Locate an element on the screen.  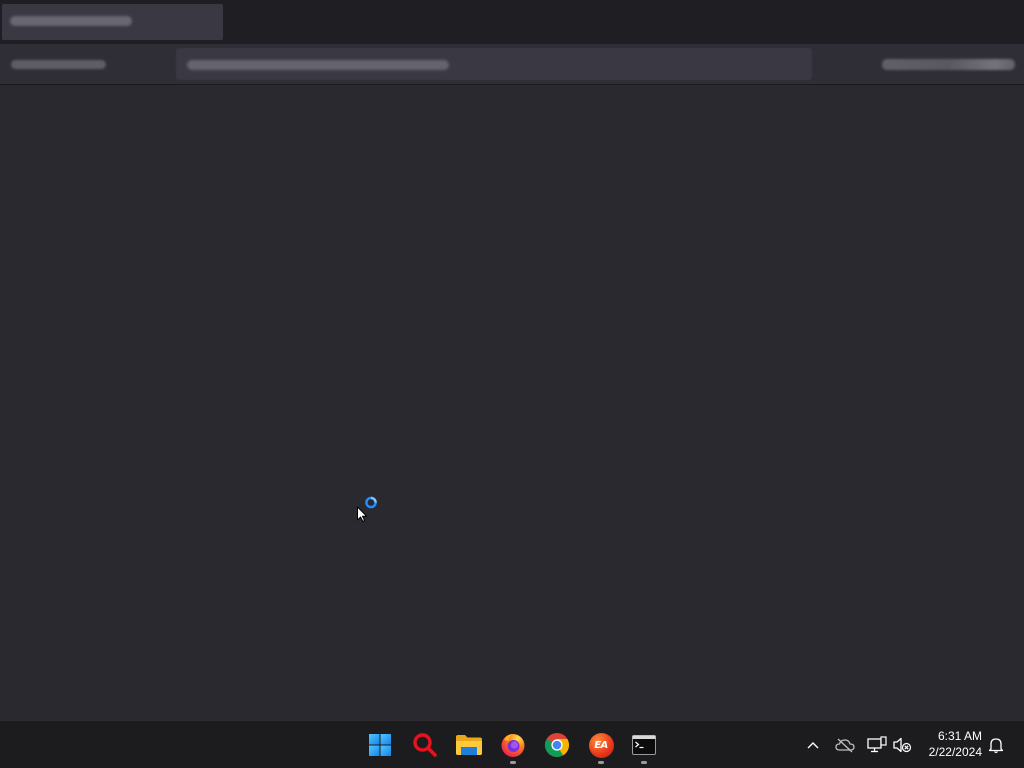
notification-bell-icon is located at coordinates (996, 746).